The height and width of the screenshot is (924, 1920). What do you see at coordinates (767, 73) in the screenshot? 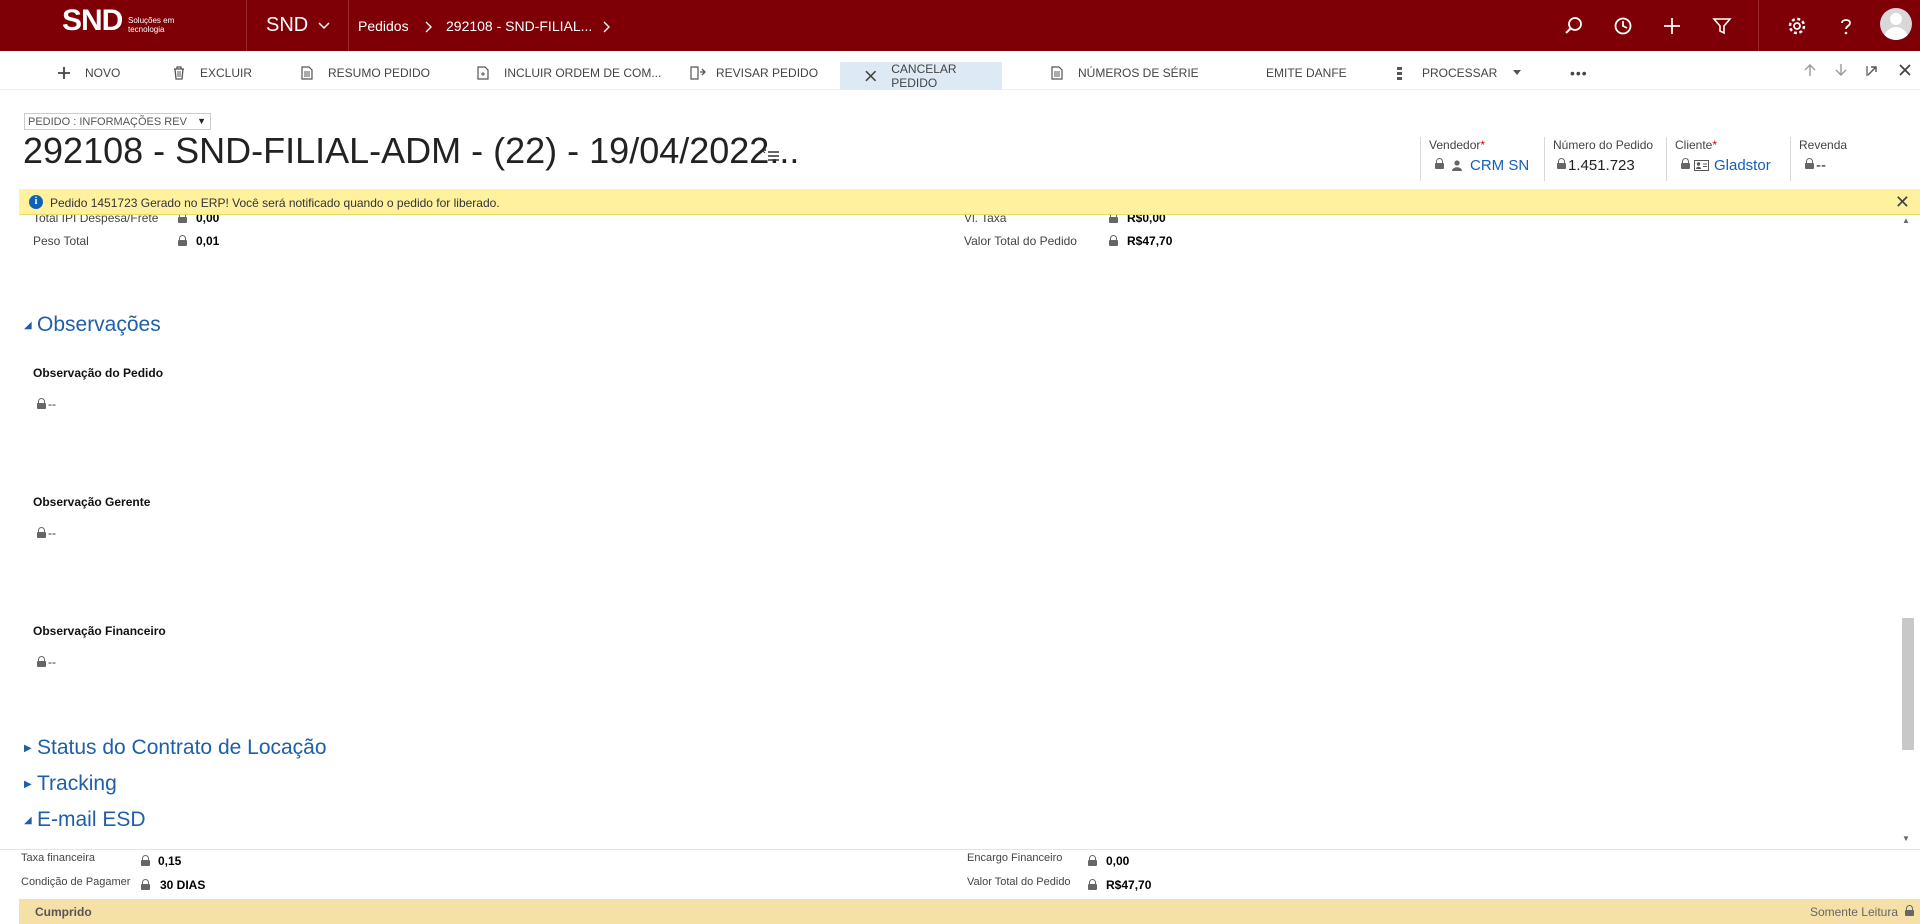
I see `review-order-label: REVISAR PEDIDO` at bounding box center [767, 73].